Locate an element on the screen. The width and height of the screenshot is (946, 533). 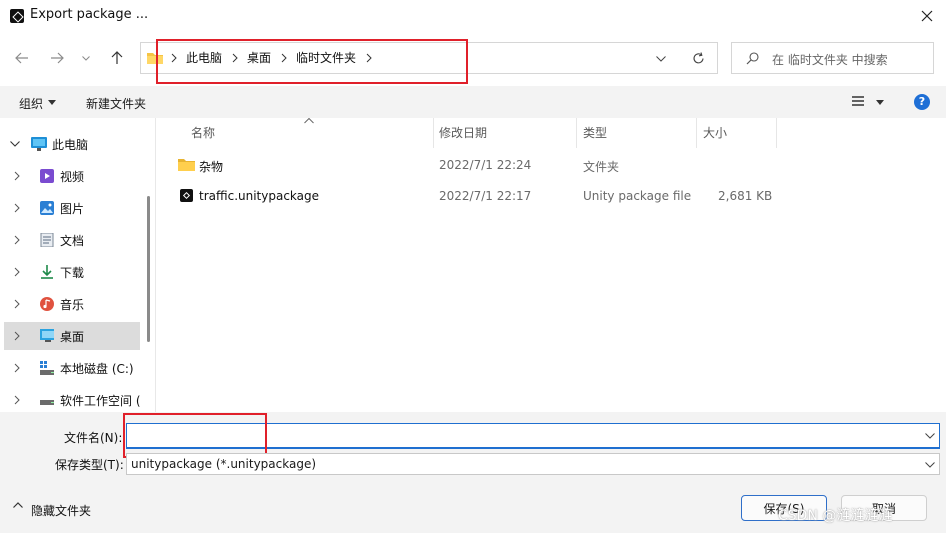
forward-button is located at coordinates (57, 58).